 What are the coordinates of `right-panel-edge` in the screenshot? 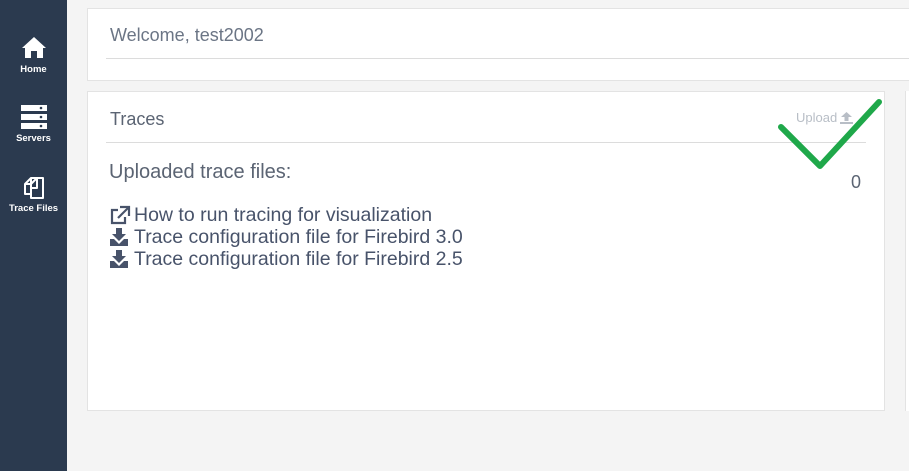 It's located at (907, 251).